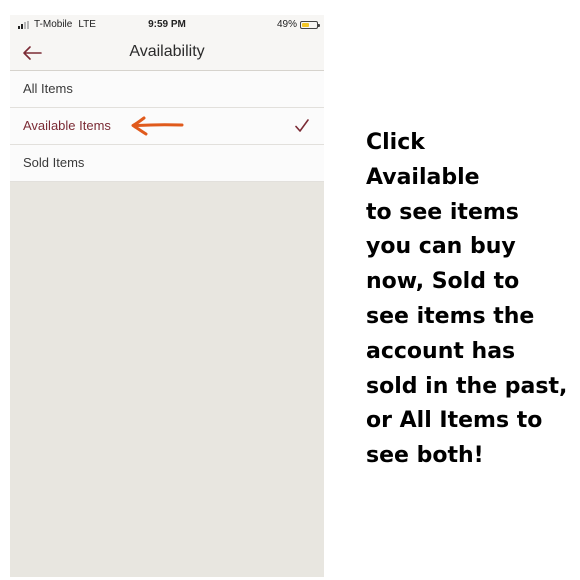 Image resolution: width=580 pixels, height=580 pixels. I want to click on caption-line: see items the, so click(450, 316).